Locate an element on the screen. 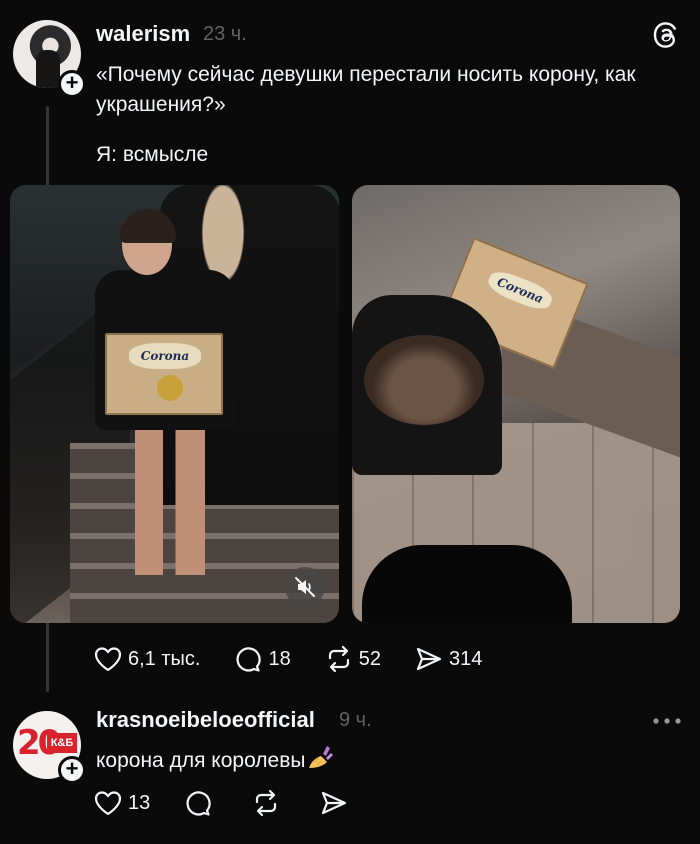  brand-logo-text: К&Б is located at coordinates (62, 743).